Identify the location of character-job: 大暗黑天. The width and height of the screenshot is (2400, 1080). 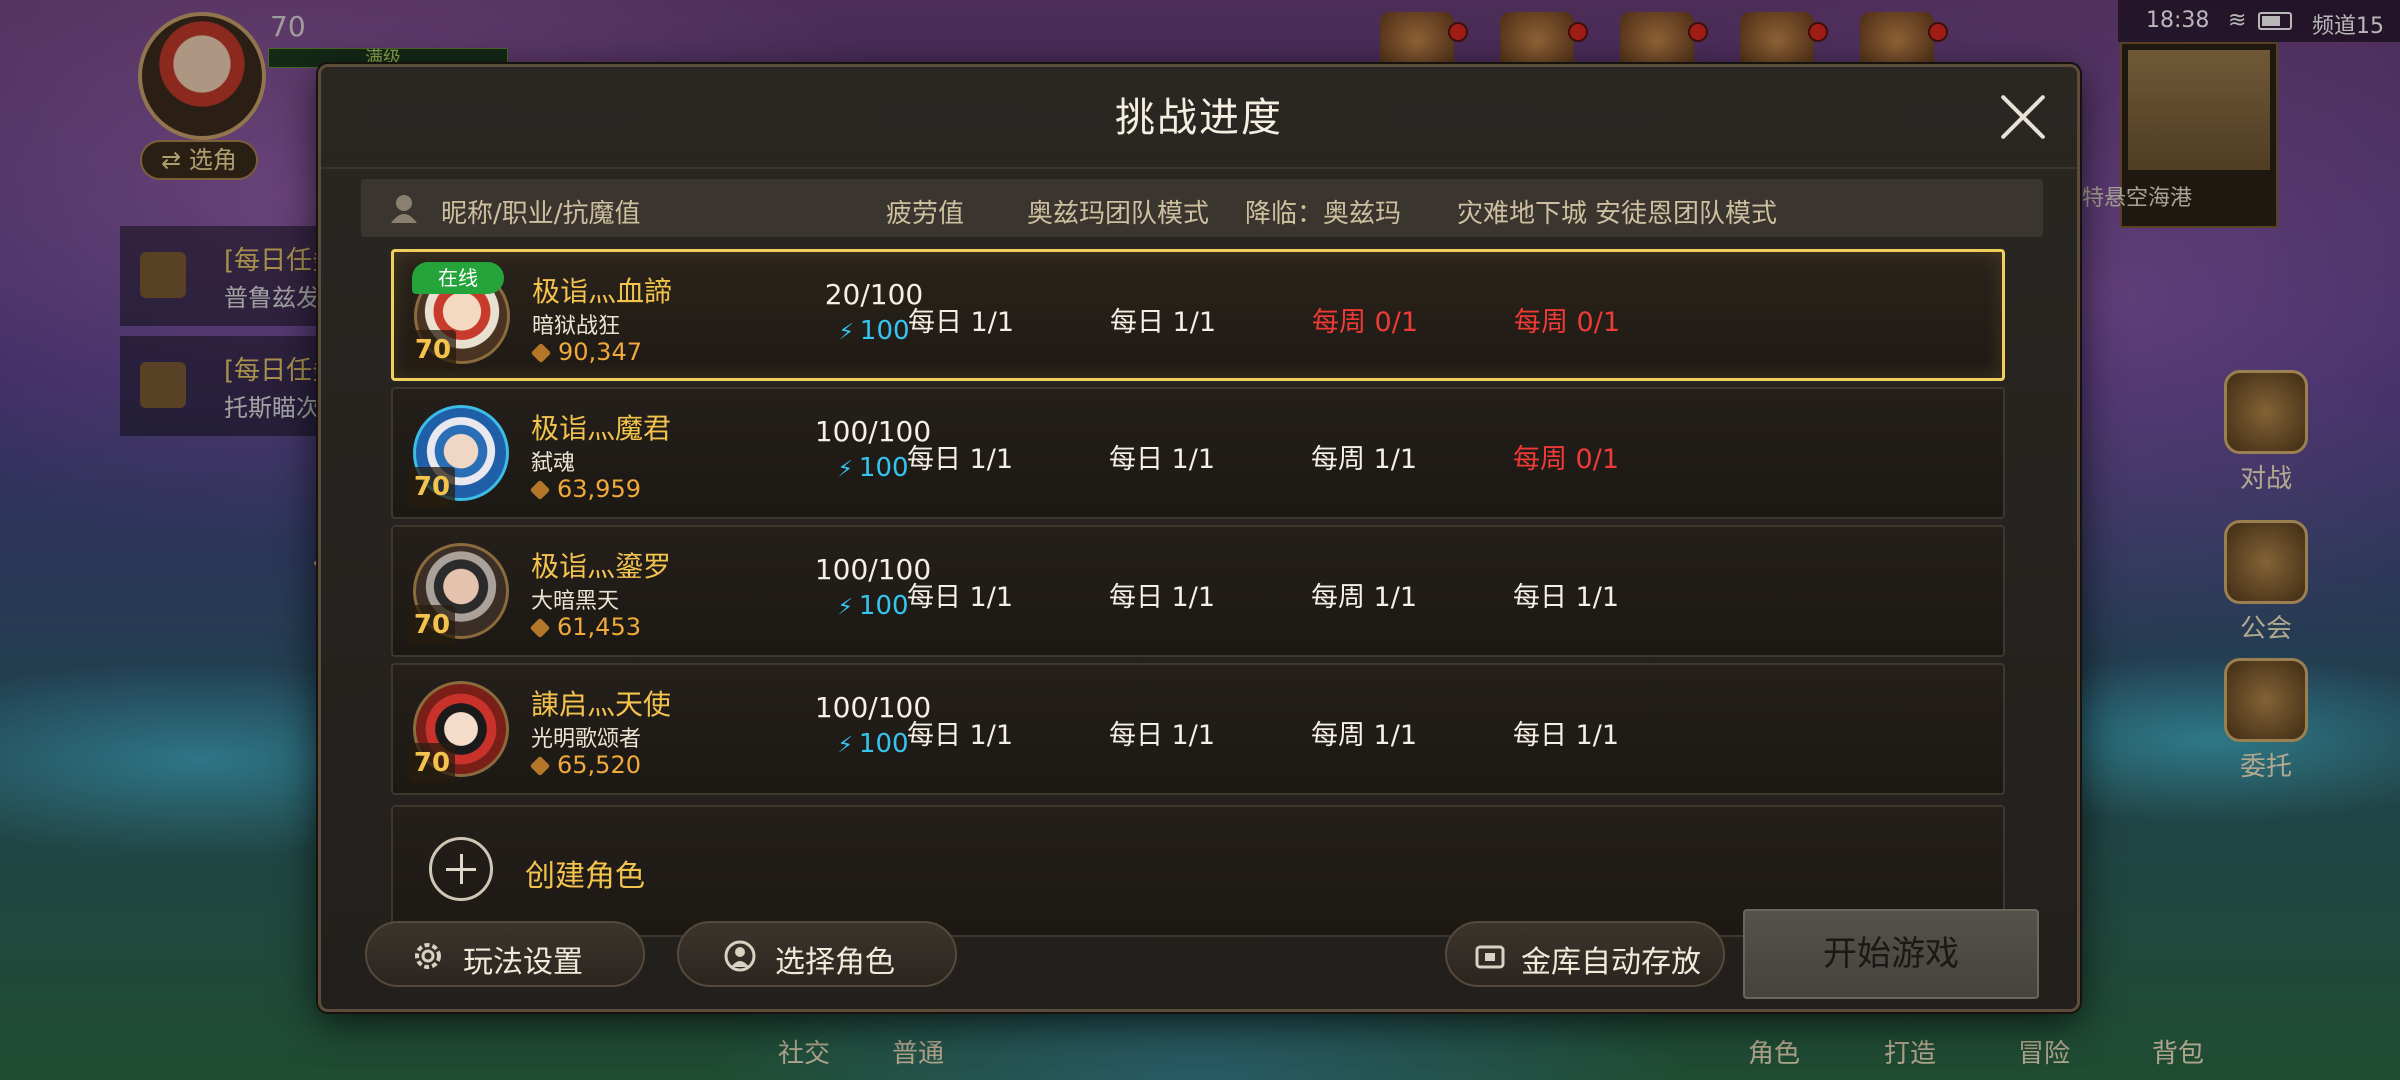
(575, 601).